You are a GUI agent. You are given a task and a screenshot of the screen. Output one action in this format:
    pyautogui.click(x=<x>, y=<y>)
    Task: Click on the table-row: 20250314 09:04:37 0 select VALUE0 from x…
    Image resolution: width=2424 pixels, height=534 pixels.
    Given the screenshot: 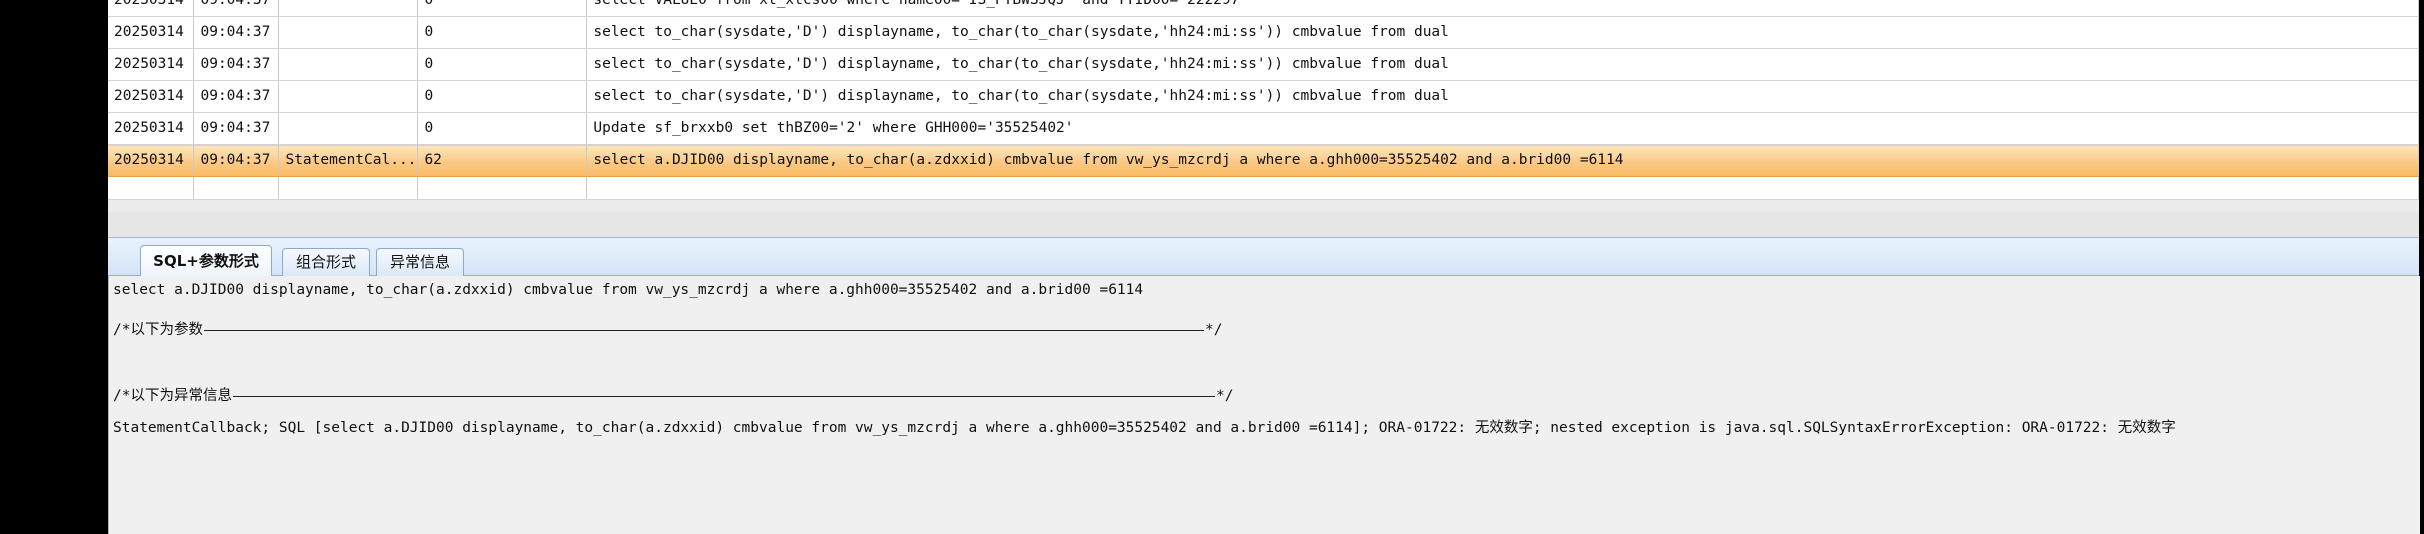 What is the action you would take?
    pyautogui.click(x=1263, y=8)
    